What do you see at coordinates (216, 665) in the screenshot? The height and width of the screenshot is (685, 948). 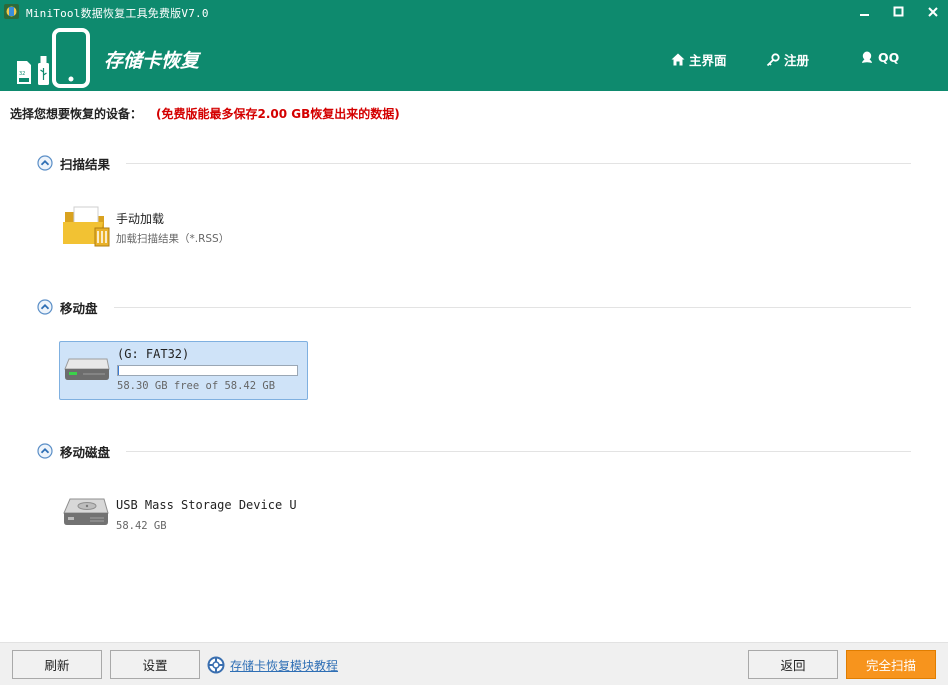 I see `lifebuoy-help-icon` at bounding box center [216, 665].